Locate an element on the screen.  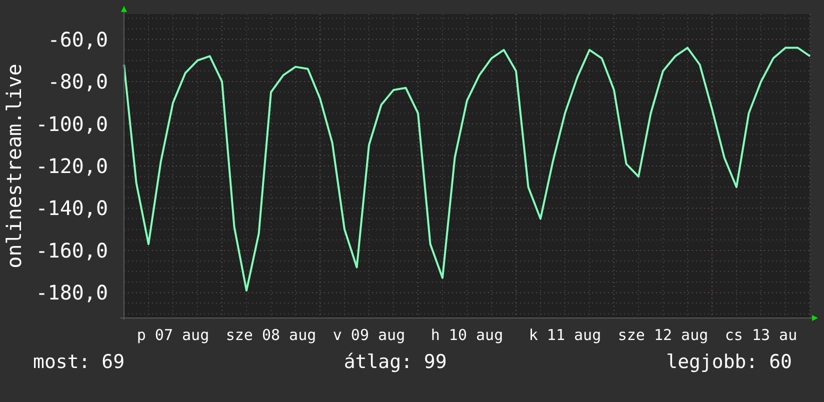
y-tick-label: -100,0 is located at coordinates (72, 124).